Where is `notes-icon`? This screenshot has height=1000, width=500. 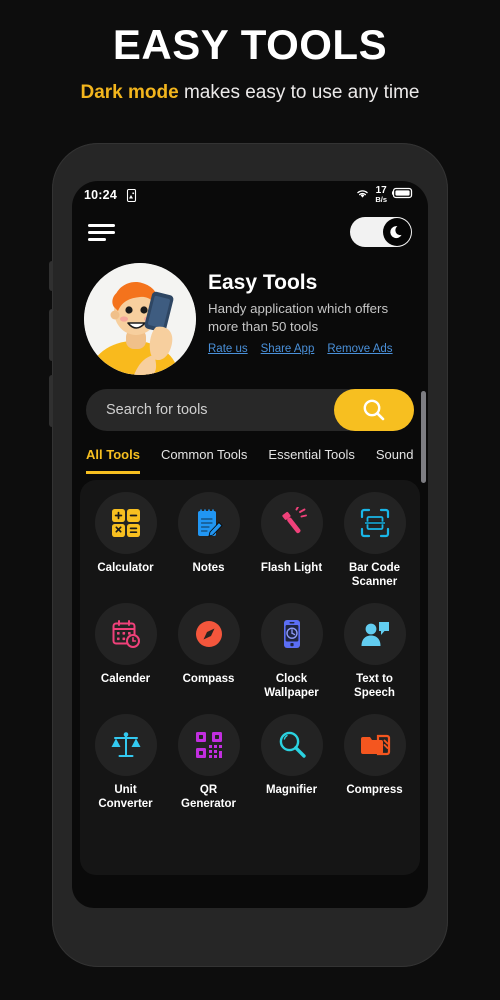 notes-icon is located at coordinates (208, 523).